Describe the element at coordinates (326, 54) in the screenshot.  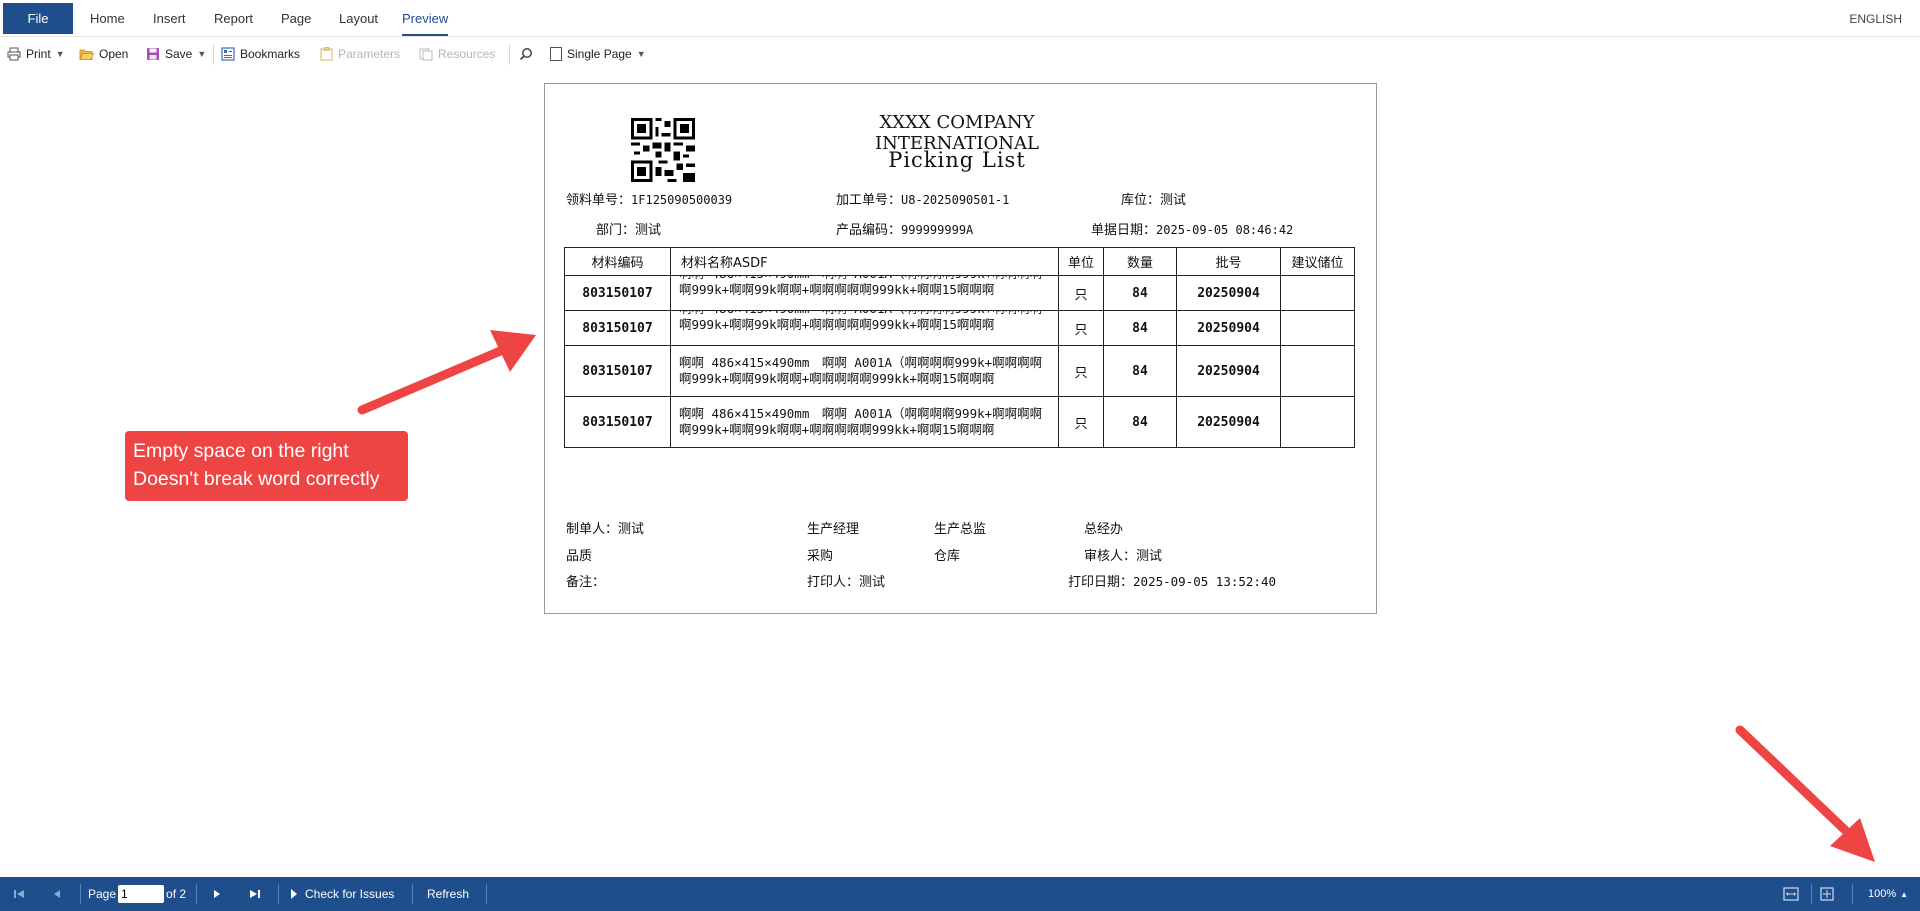
I see `clipboard-icon` at that location.